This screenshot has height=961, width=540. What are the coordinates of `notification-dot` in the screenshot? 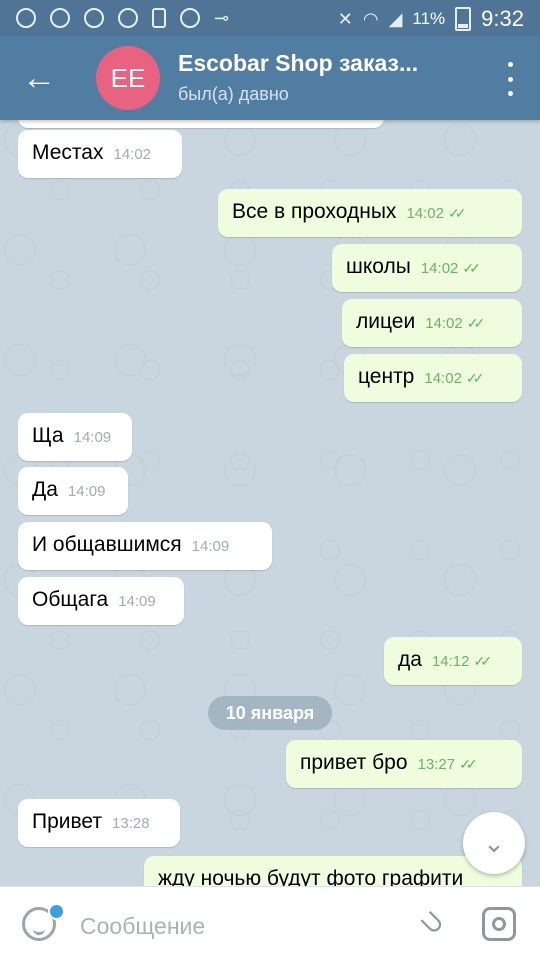 It's located at (56, 911).